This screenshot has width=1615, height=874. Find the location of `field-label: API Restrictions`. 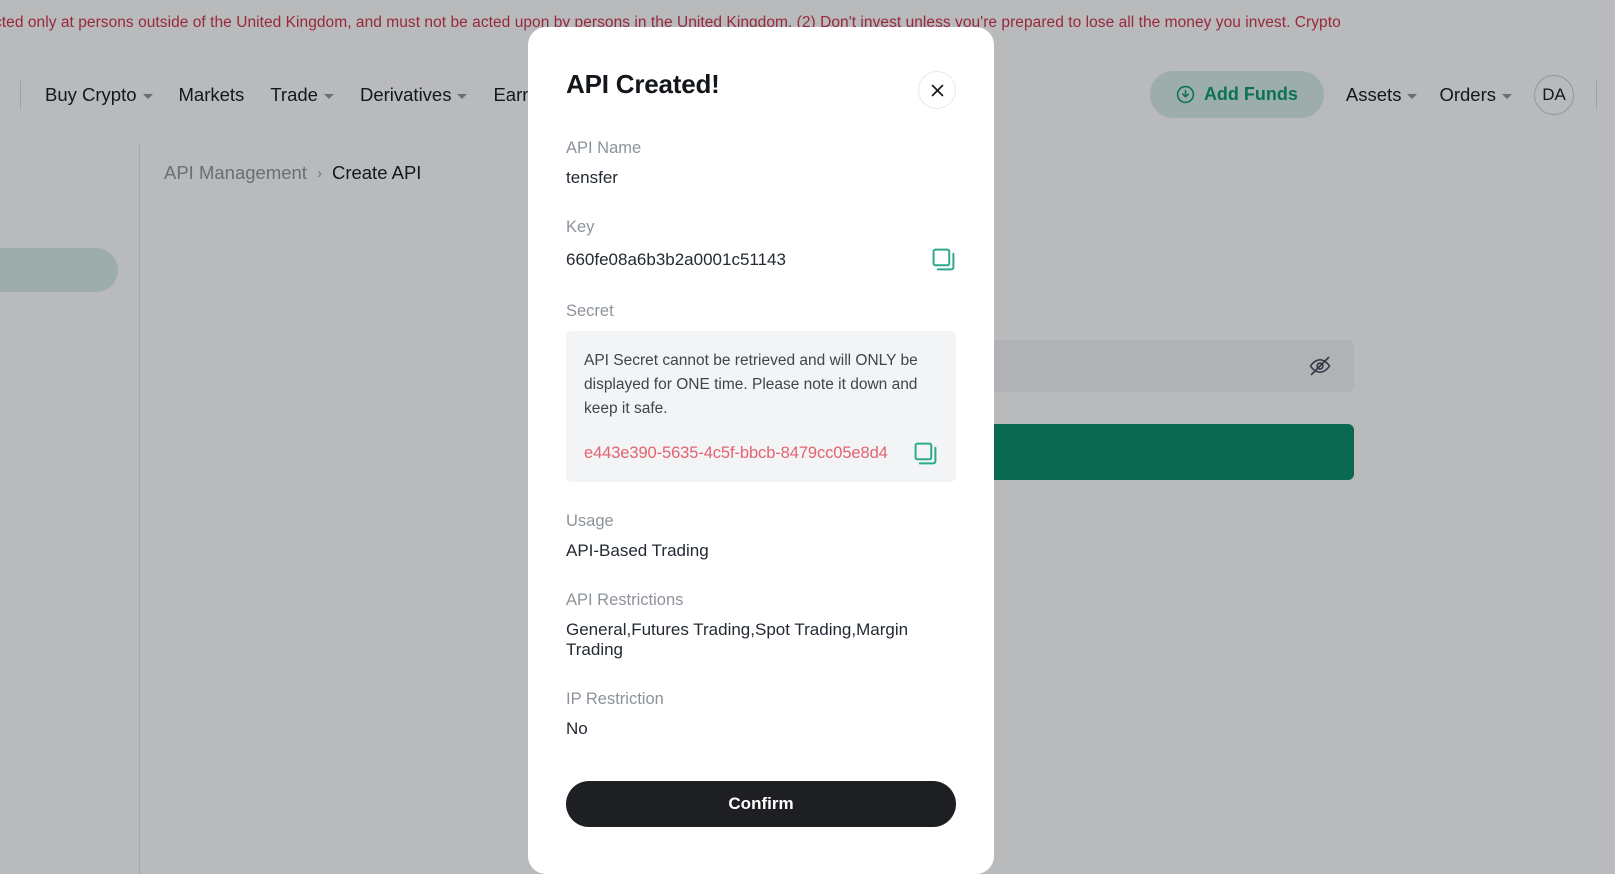

field-label: API Restrictions is located at coordinates (625, 600).